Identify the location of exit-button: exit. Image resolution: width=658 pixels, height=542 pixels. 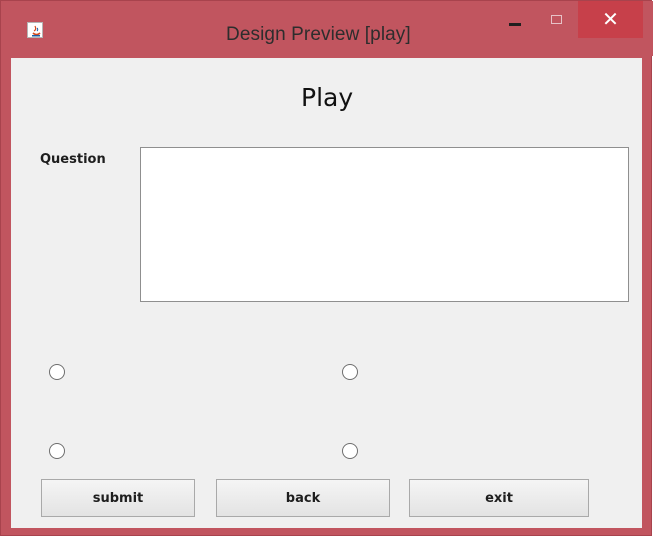
(499, 498).